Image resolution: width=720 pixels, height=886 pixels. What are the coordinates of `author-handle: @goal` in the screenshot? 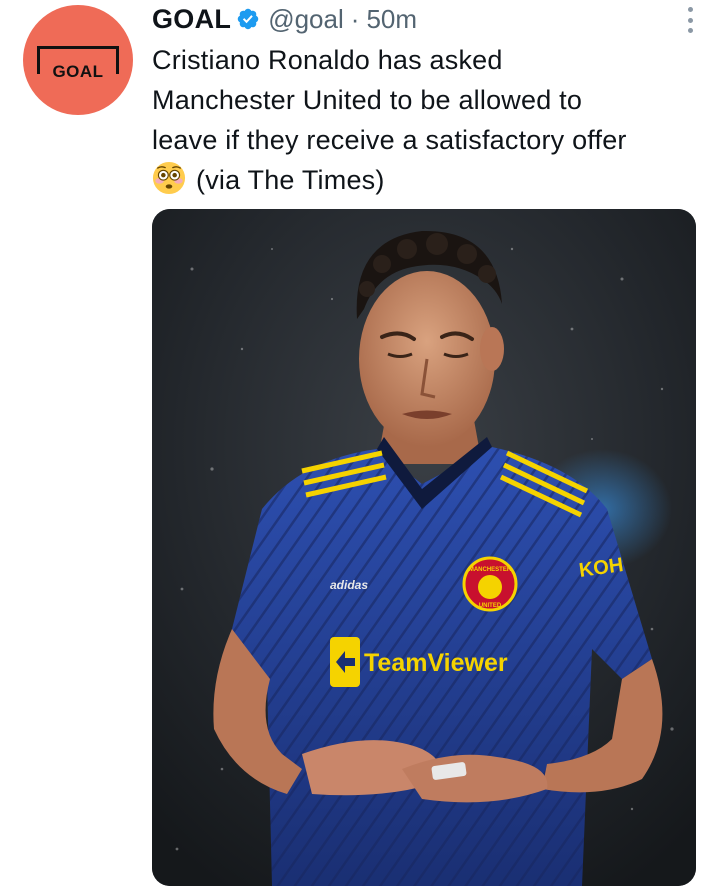 It's located at (306, 19).